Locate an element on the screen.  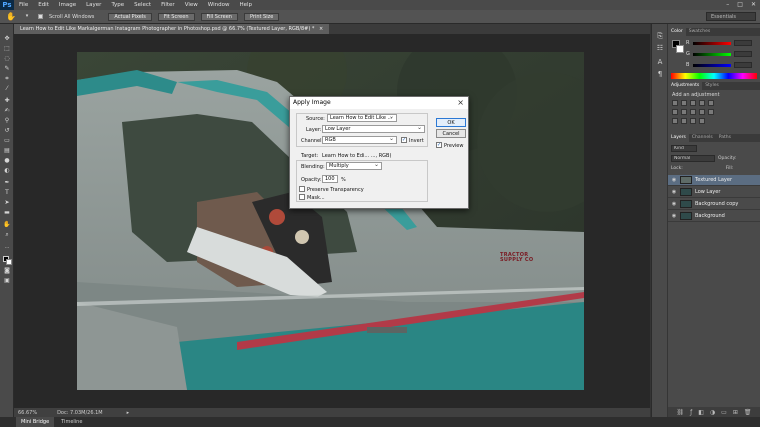
tab-paths: Paths is located at coordinates (725, 138).